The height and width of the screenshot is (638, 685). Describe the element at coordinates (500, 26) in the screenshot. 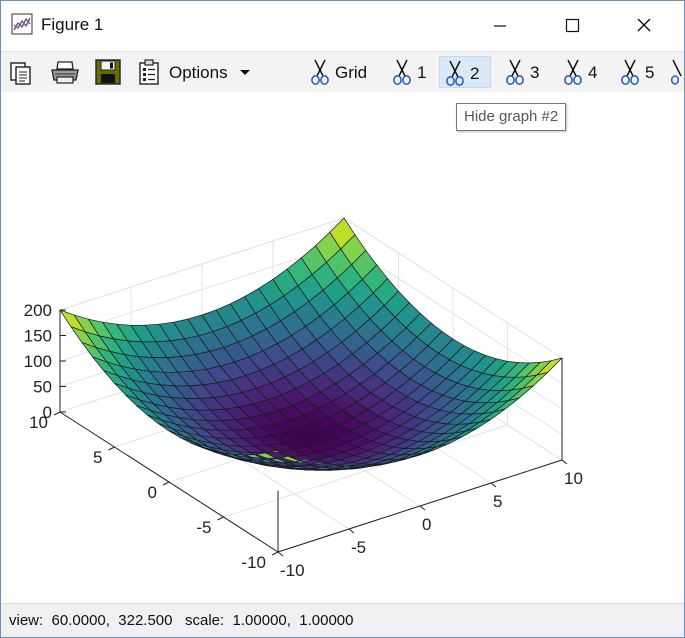

I see `minimize-button` at that location.